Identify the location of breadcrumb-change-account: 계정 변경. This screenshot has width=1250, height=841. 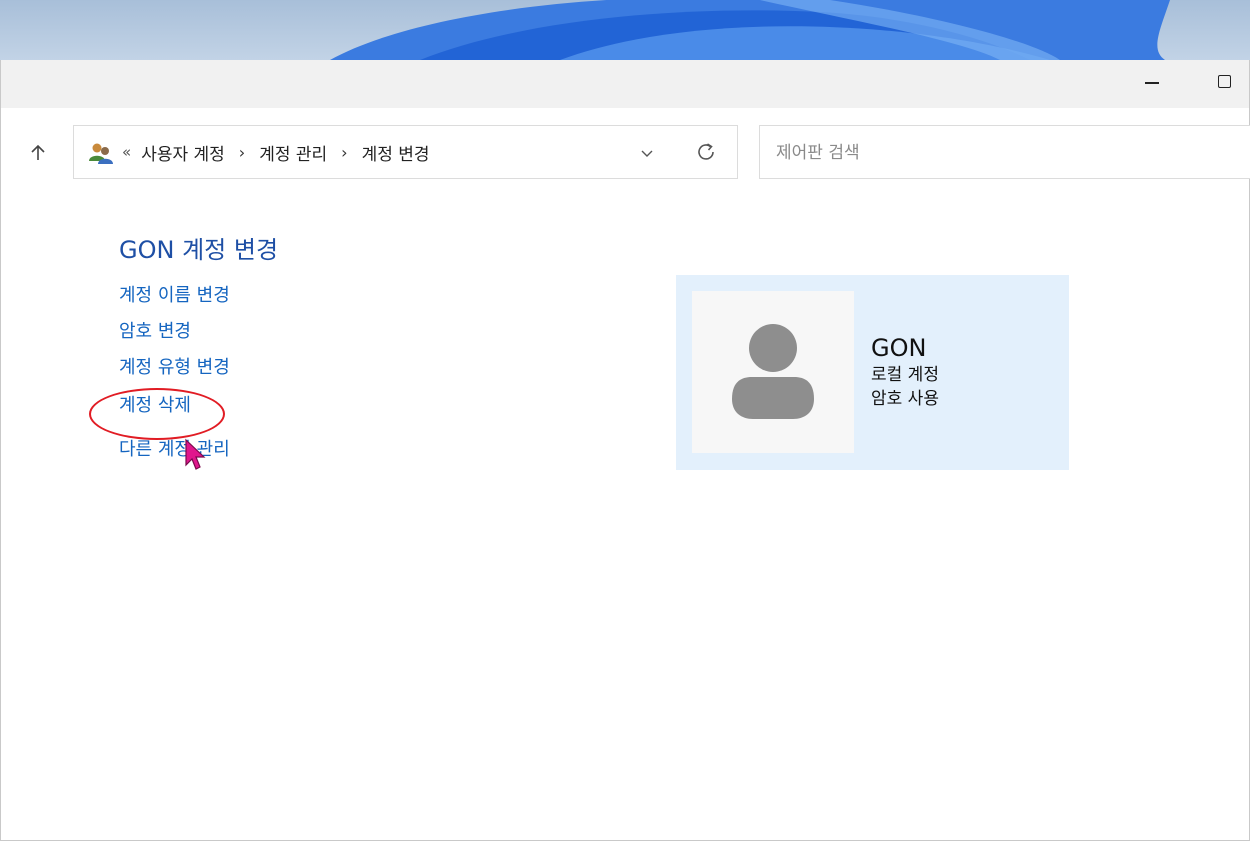
(396, 152).